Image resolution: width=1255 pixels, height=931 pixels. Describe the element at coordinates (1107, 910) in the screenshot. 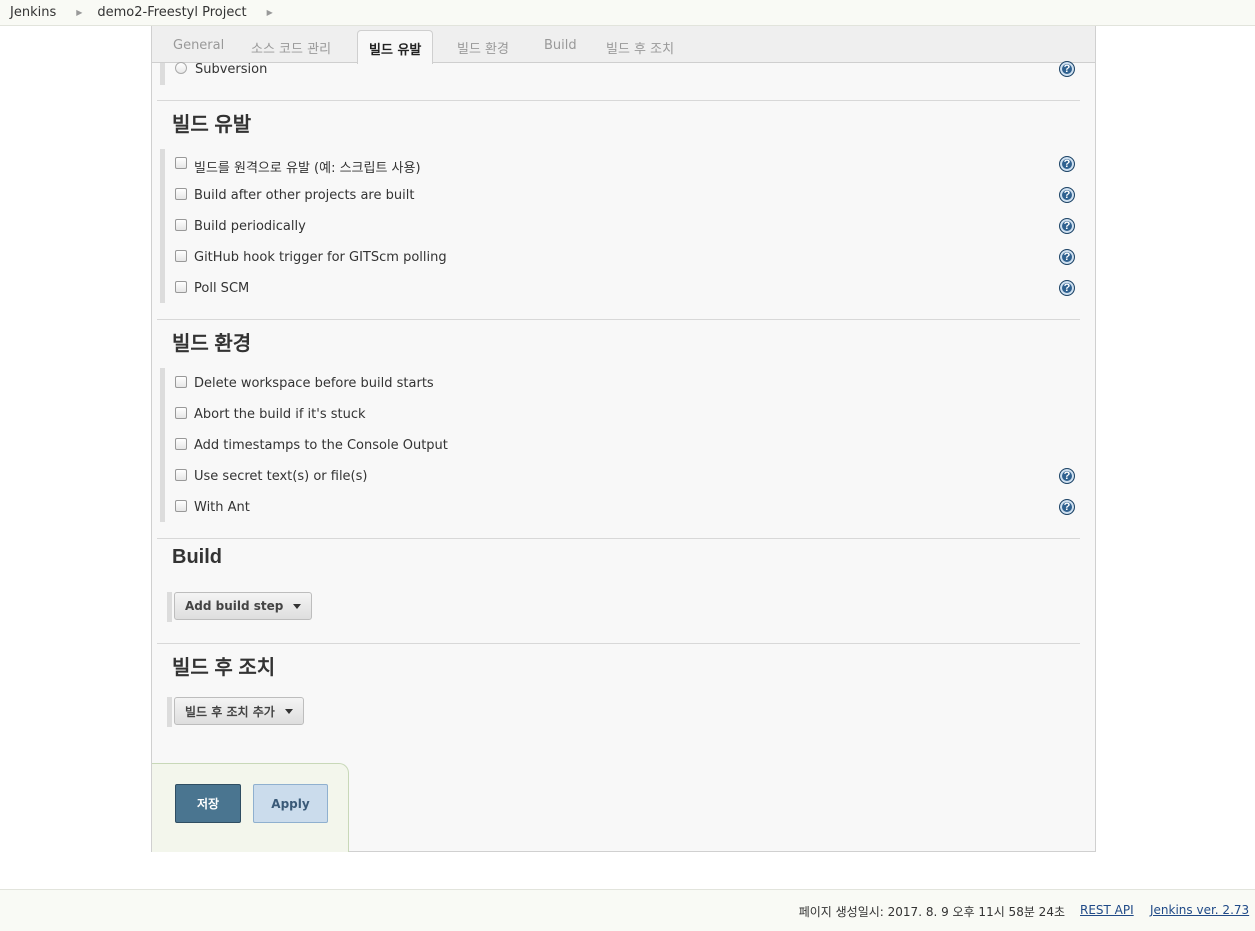

I see `rest-api-link: REST API` at that location.